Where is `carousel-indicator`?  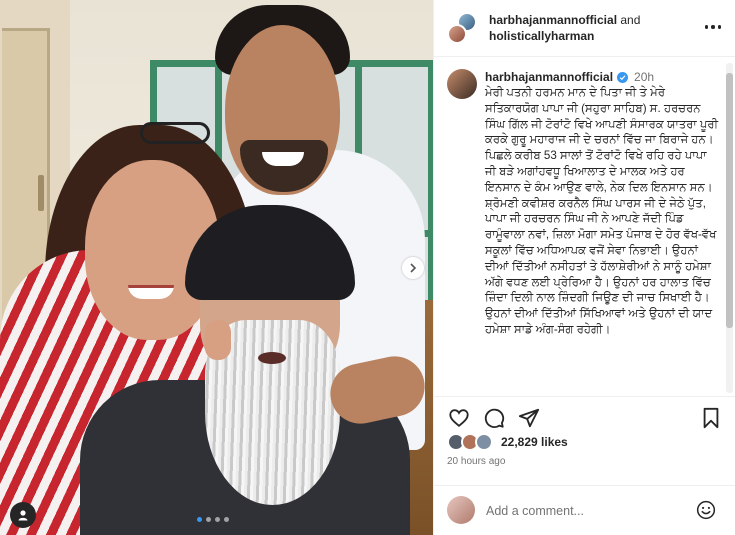
carousel-indicator is located at coordinates (213, 519).